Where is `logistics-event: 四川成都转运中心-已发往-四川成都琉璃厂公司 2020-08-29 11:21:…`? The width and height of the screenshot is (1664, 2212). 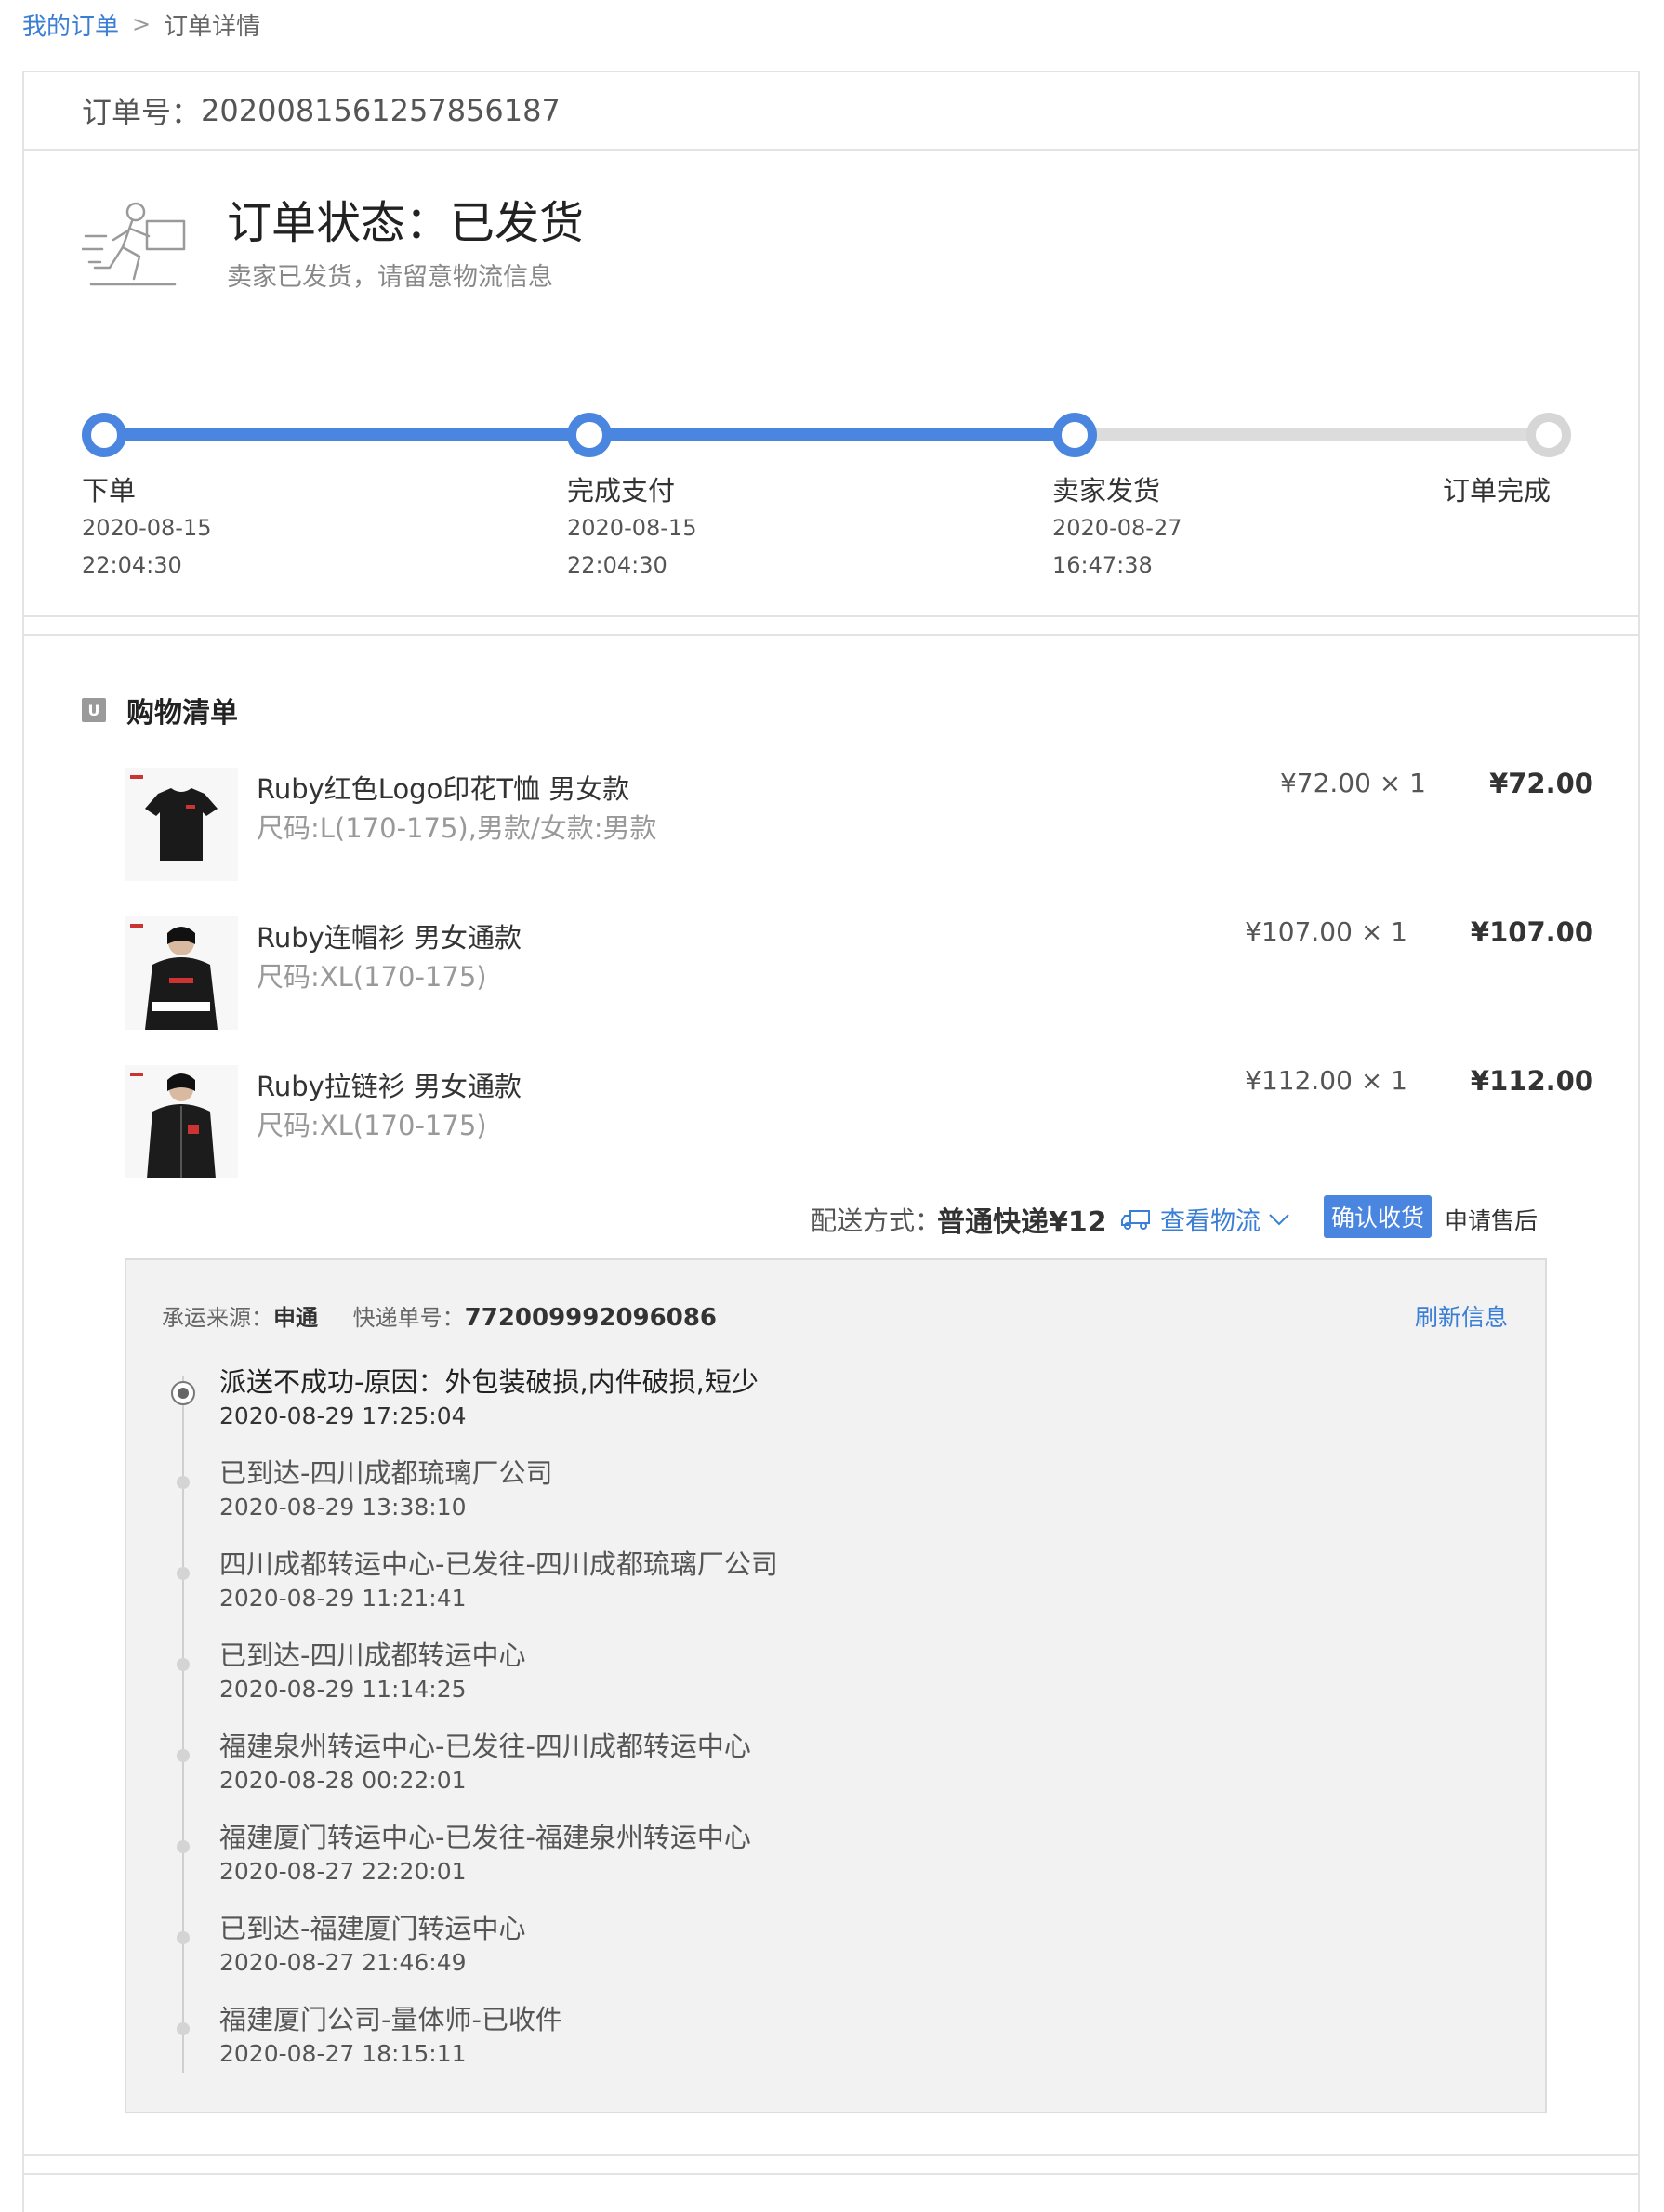 logistics-event: 四川成都转运中心-已发往-四川成都琉璃厂公司 2020-08-29 11:21:… is located at coordinates (498, 1581).